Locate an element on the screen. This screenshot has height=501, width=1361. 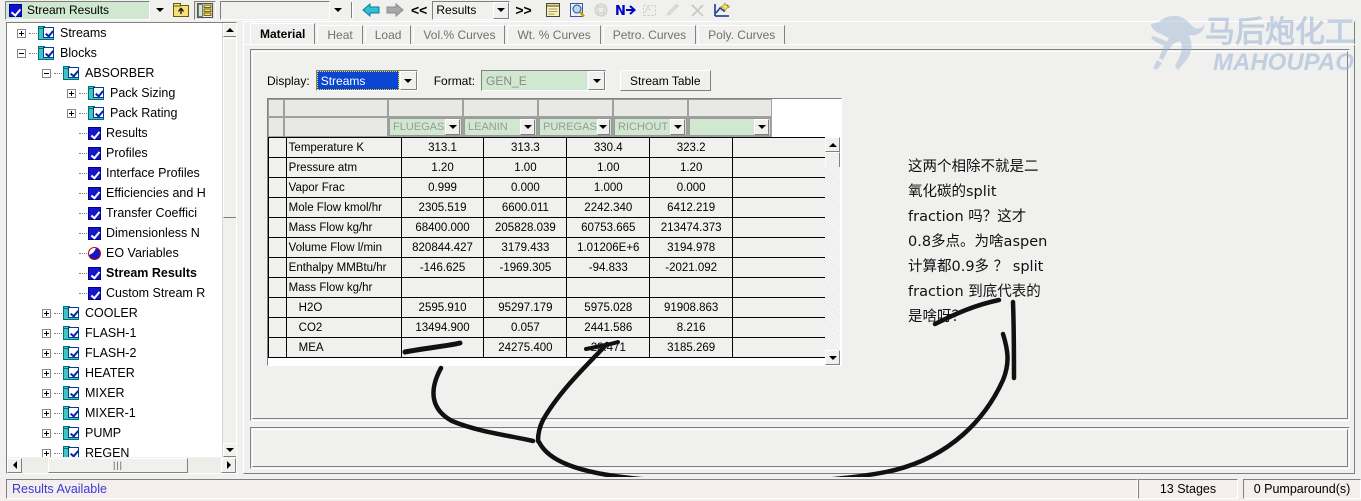
tree-scroll-thumb is located at coordinates (229, 128).